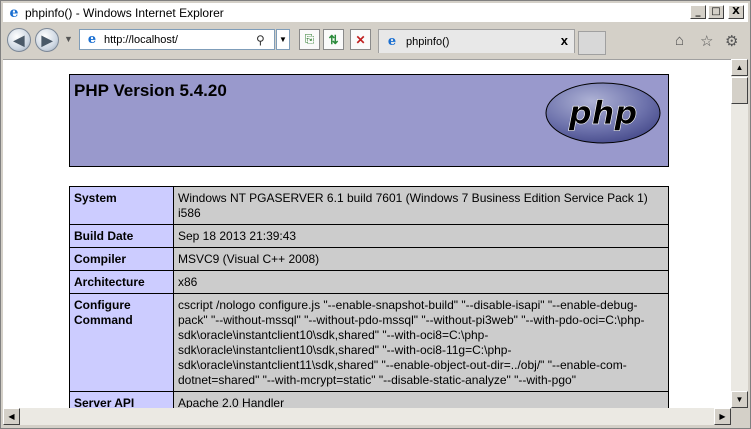 This screenshot has width=751, height=429. Describe the element at coordinates (14, 12) in the screenshot. I see `ie-logo-icon: e` at that location.